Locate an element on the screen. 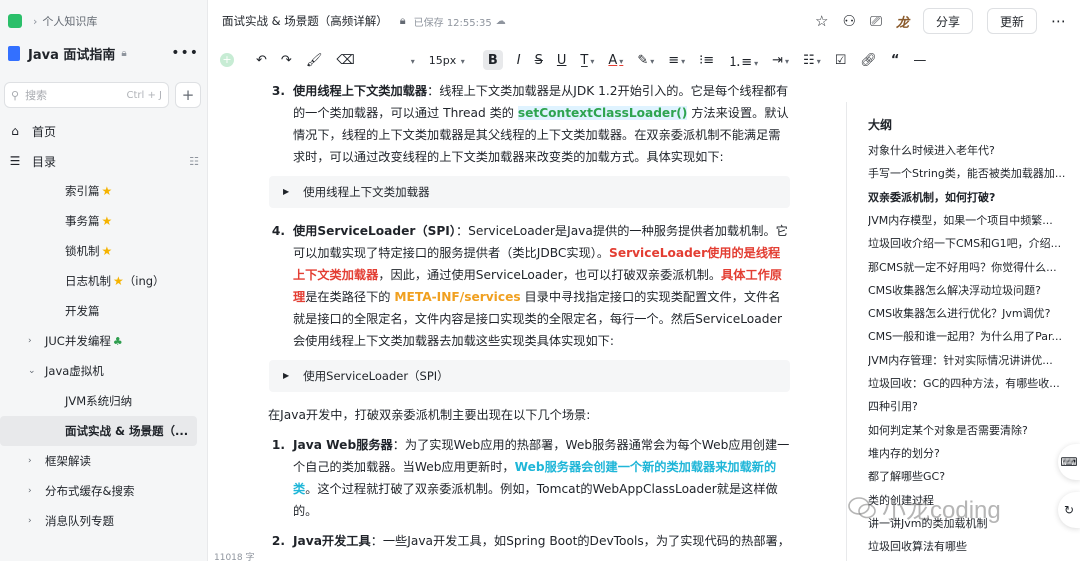 Image resolution: width=1080 pixels, height=561 pixels. outline-item: 堆内存的划分? is located at coordinates (972, 453).